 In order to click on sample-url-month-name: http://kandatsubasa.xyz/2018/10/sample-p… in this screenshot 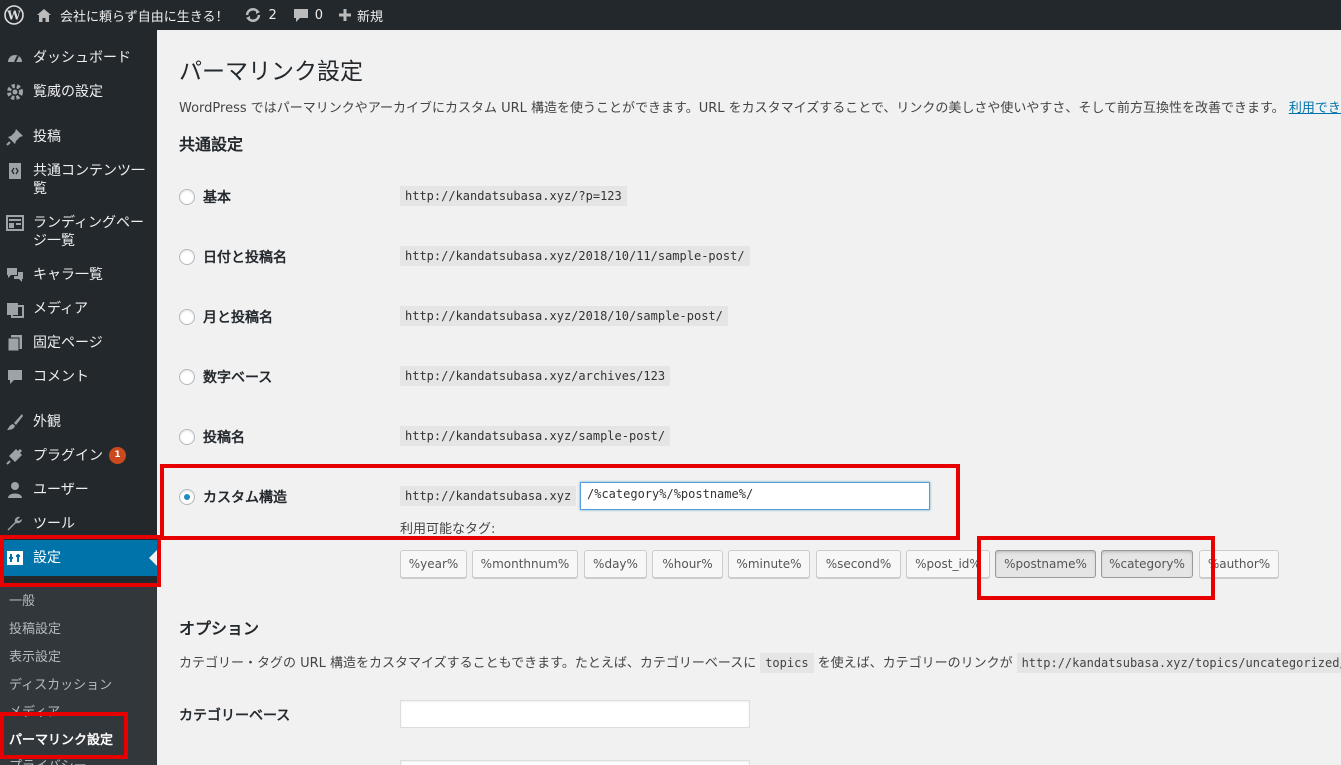, I will do `click(564, 316)`.